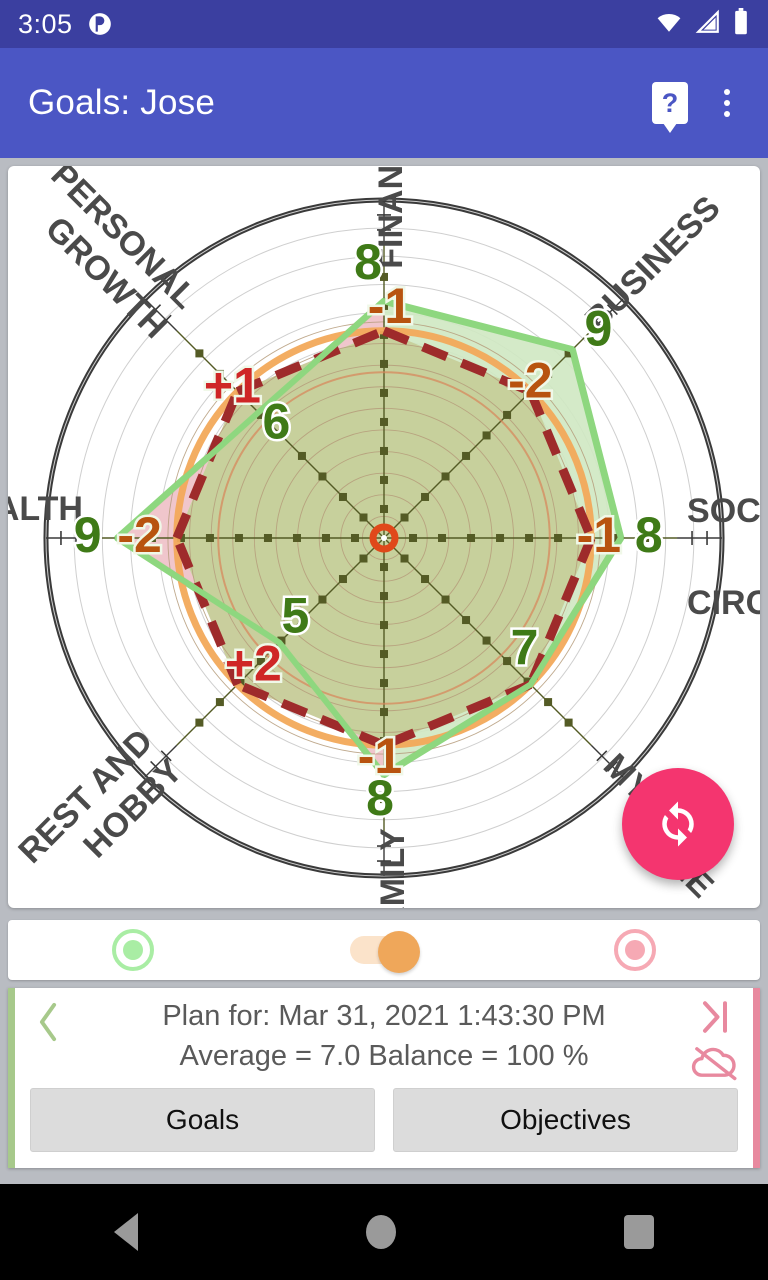  What do you see at coordinates (381, 1232) in the screenshot?
I see `home-icon` at bounding box center [381, 1232].